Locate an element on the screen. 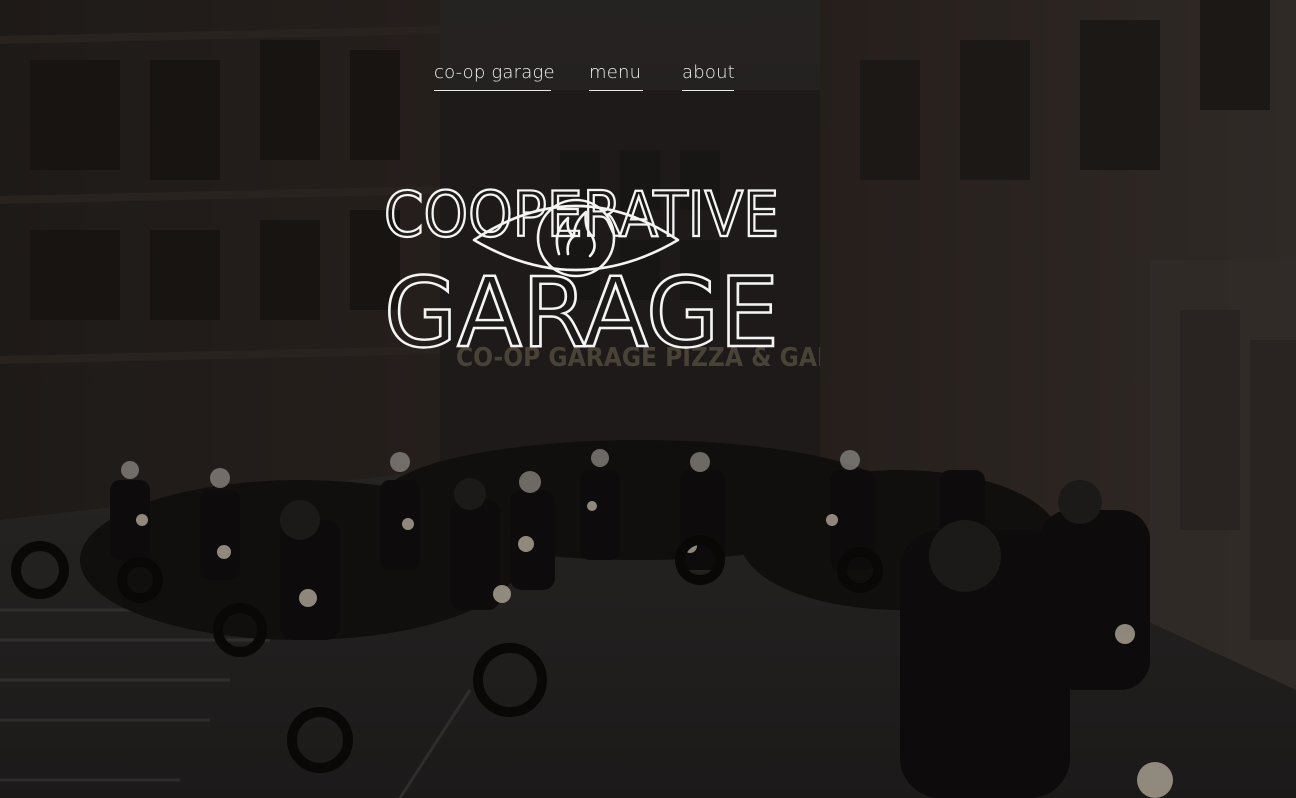 The width and height of the screenshot is (1296, 798). nav-link-about: about is located at coordinates (708, 76).